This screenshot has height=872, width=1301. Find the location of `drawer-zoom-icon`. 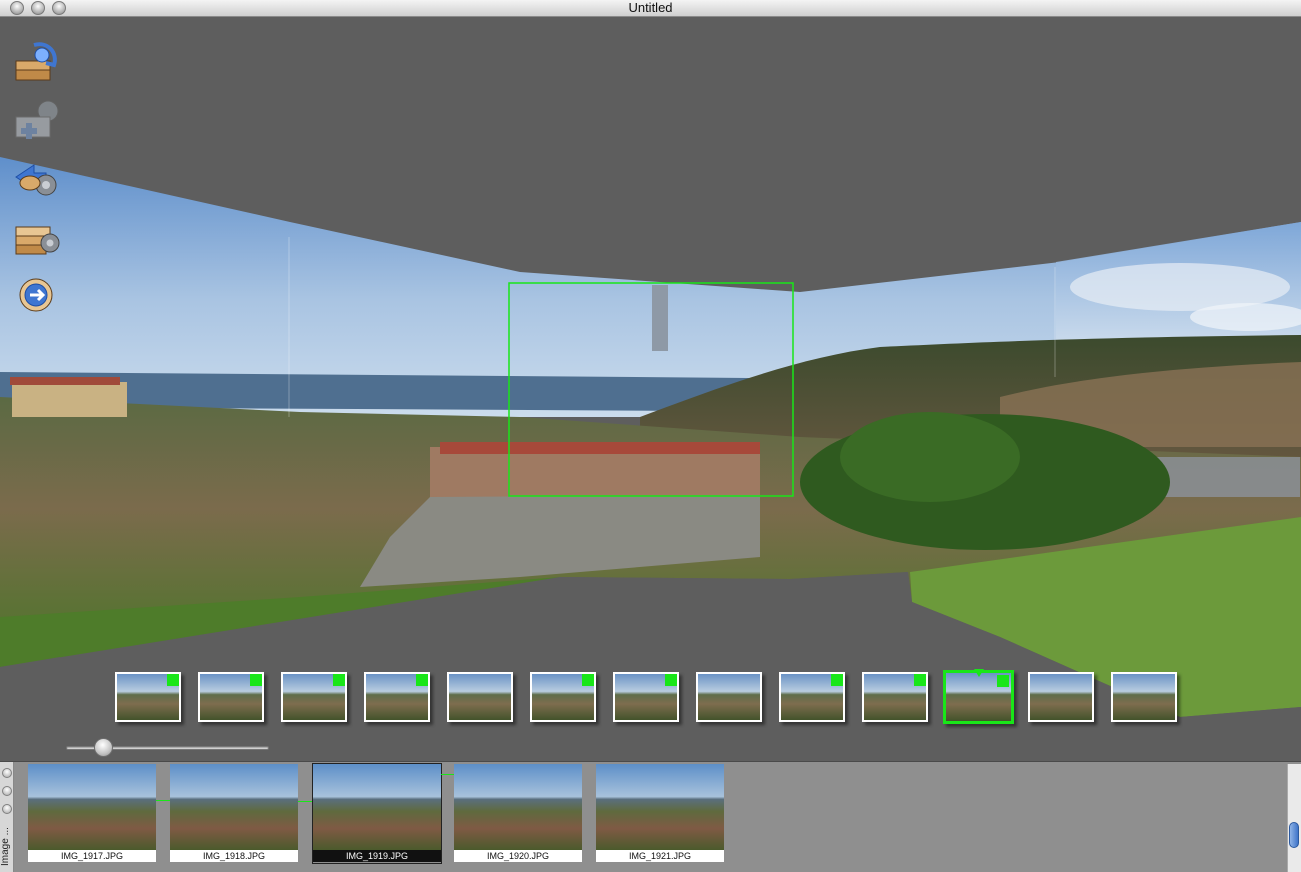

drawer-zoom-icon is located at coordinates (7, 809).